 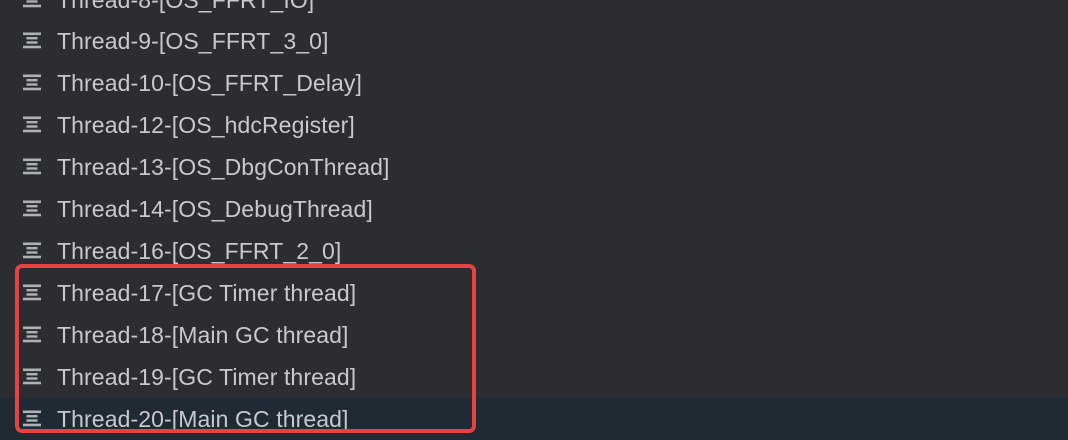 I want to click on thread-label: Thread-10-[OS_FFRT_Delay], so click(x=210, y=82).